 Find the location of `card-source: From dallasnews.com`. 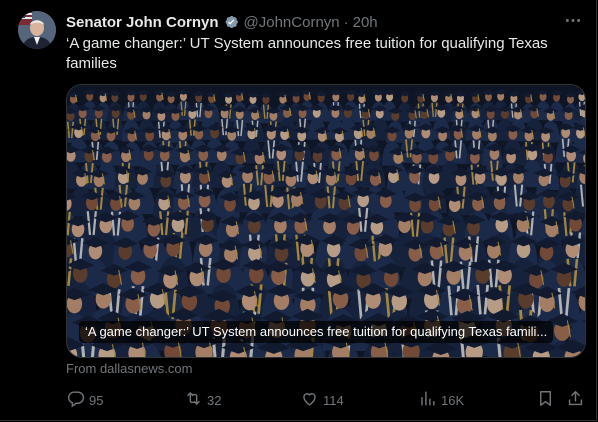

card-source: From dallasnews.com is located at coordinates (129, 368).